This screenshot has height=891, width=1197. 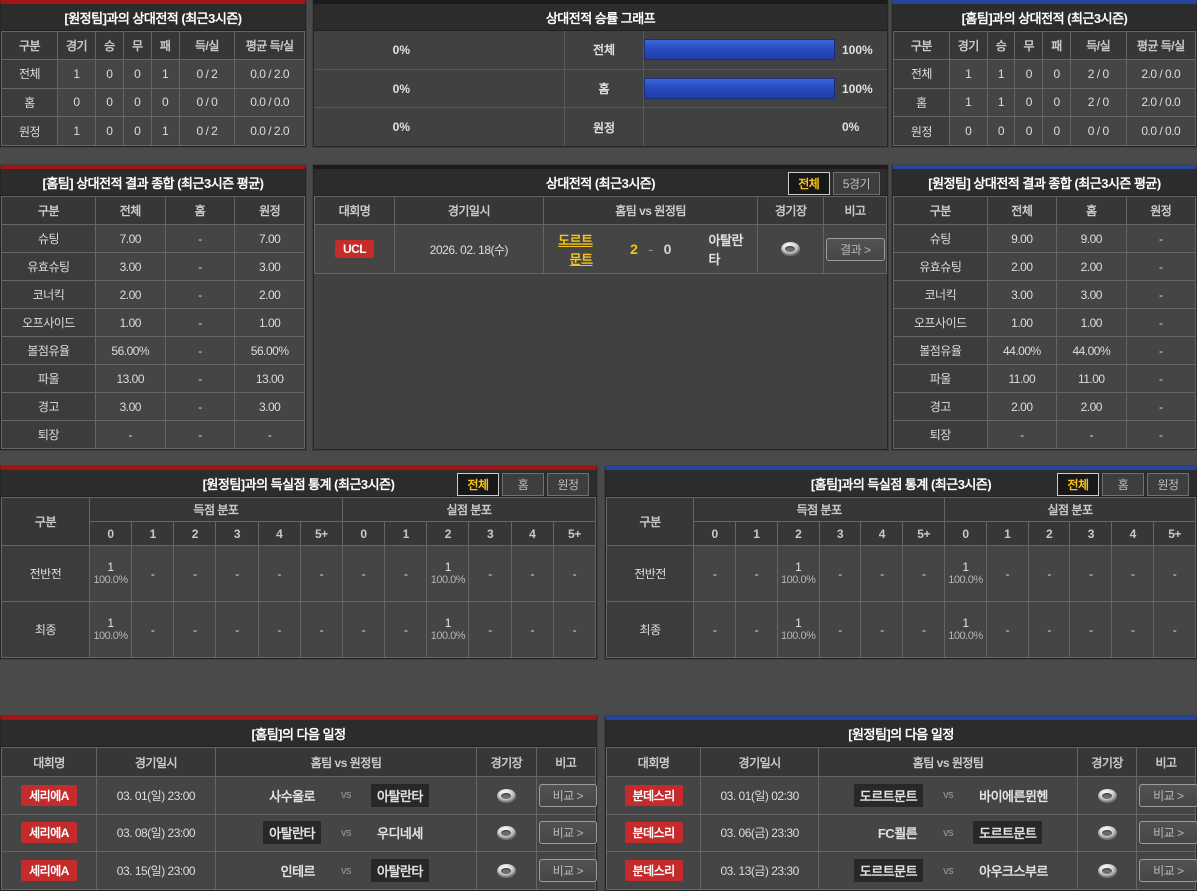 I want to click on row-label: 볼점유율, so click(x=48, y=350).